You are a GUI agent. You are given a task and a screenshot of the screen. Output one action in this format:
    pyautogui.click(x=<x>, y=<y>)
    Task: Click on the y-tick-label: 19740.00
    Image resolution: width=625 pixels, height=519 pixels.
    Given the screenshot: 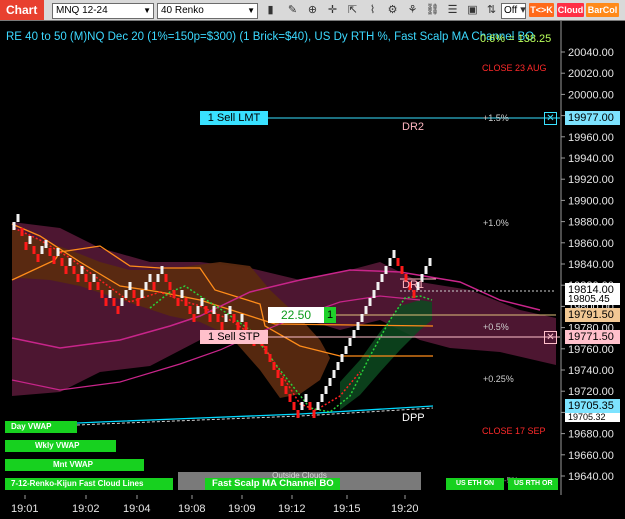 What is the action you would take?
    pyautogui.click(x=591, y=371)
    